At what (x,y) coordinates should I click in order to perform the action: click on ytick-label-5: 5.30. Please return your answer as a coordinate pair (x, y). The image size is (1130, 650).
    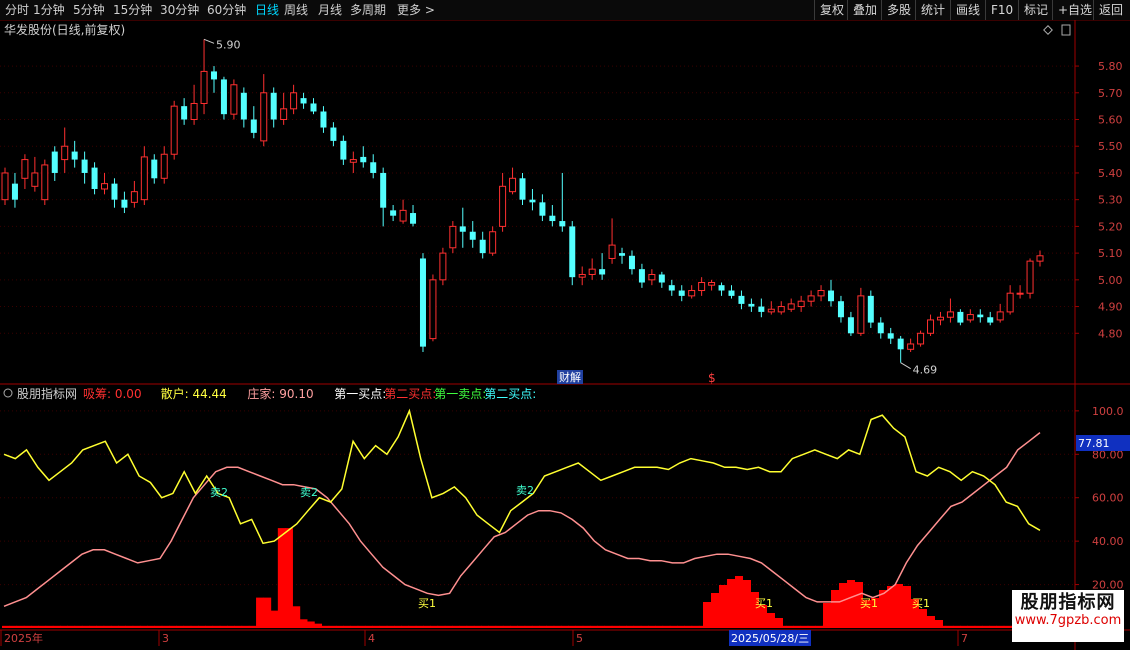
    Looking at the image, I should click on (1110, 200).